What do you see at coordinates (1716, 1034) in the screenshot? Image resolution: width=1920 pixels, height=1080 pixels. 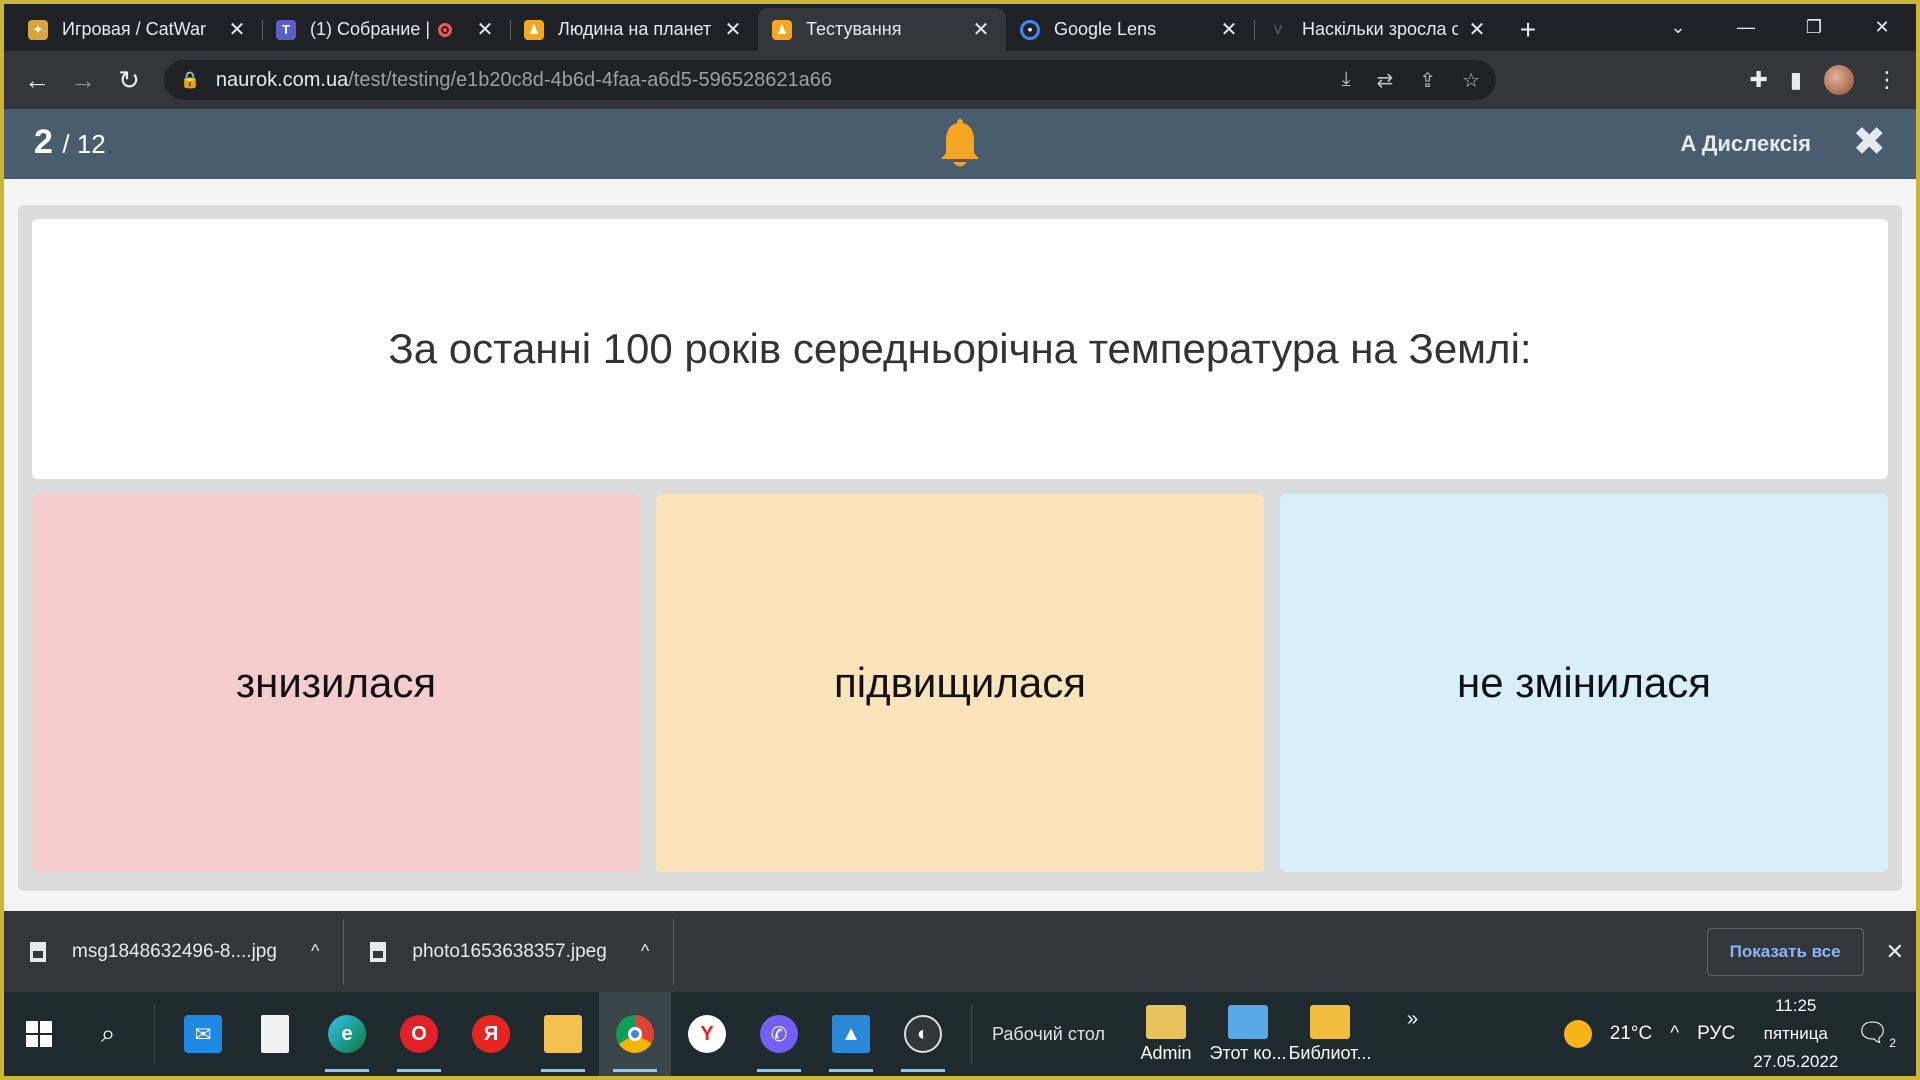 I see `language-indicator: РУС` at bounding box center [1716, 1034].